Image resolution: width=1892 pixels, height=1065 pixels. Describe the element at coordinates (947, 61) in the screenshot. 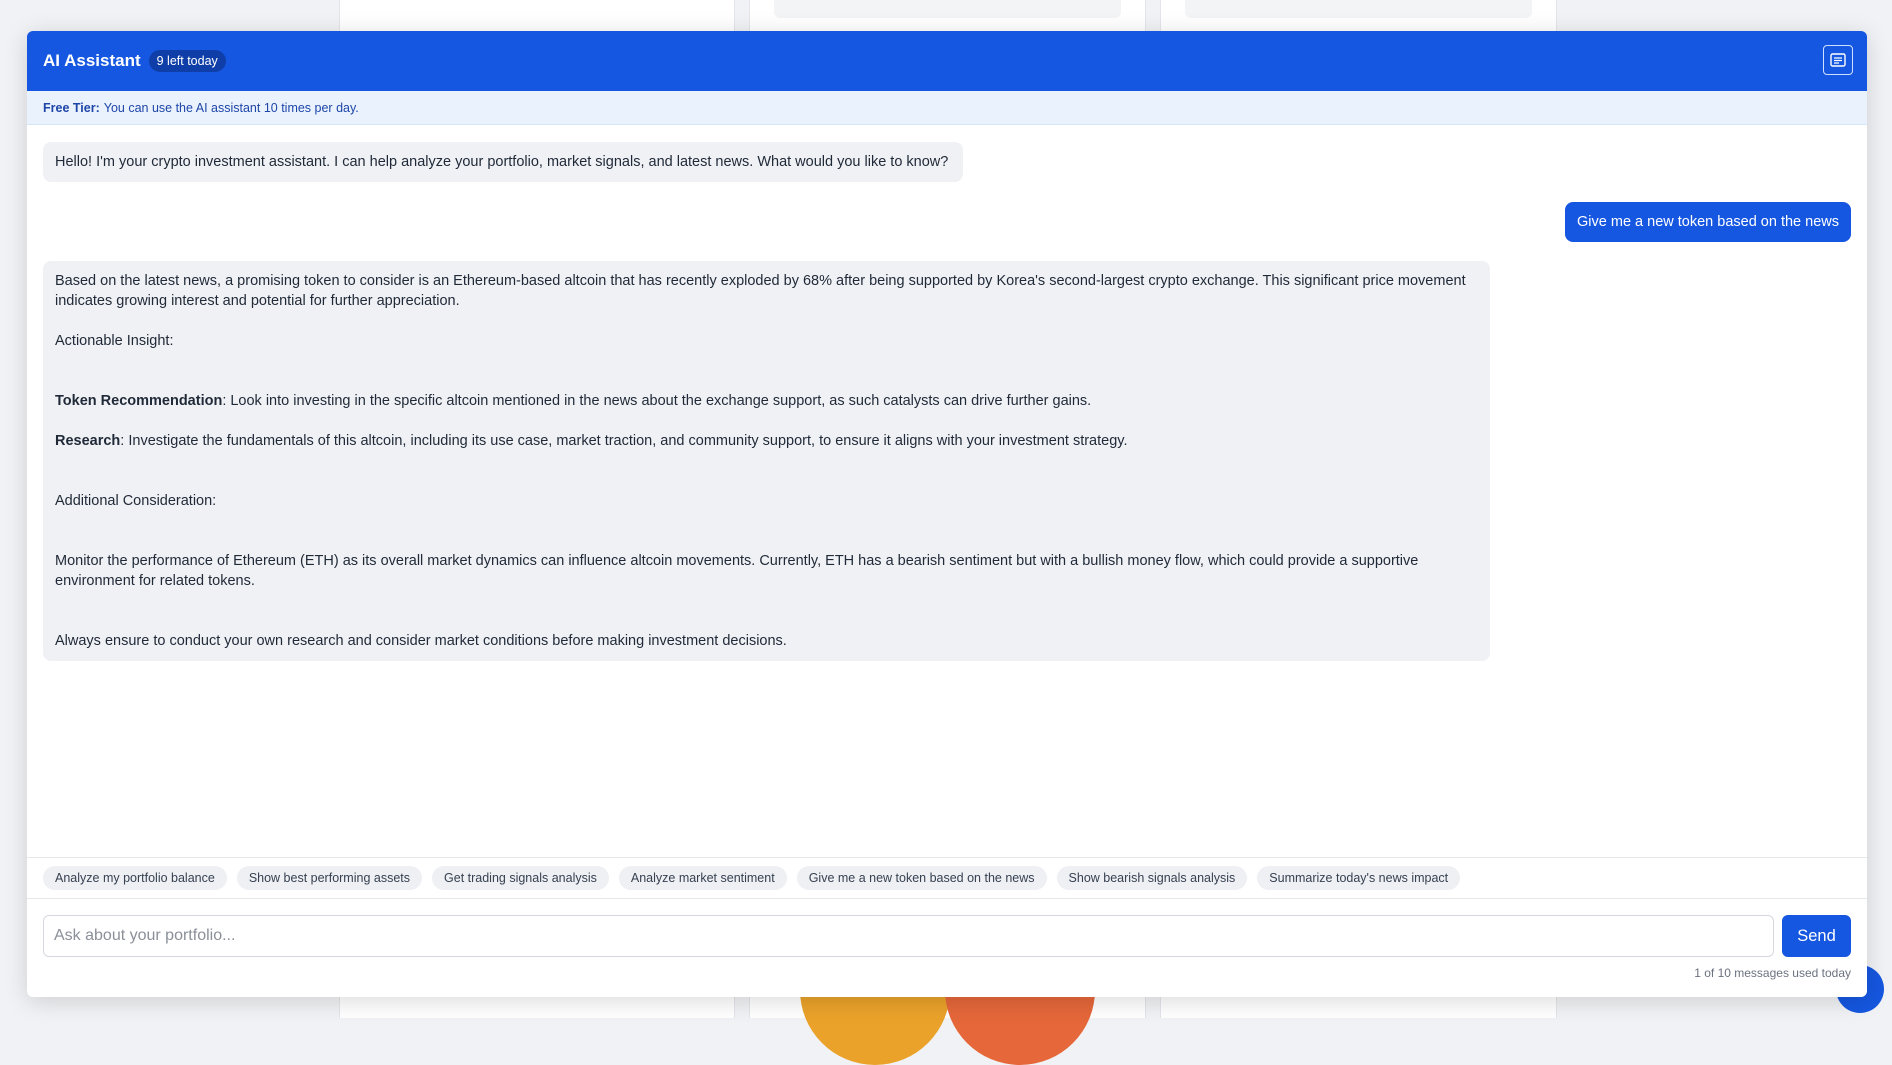

I see `modal-header: AI Assistant 9 left today` at that location.